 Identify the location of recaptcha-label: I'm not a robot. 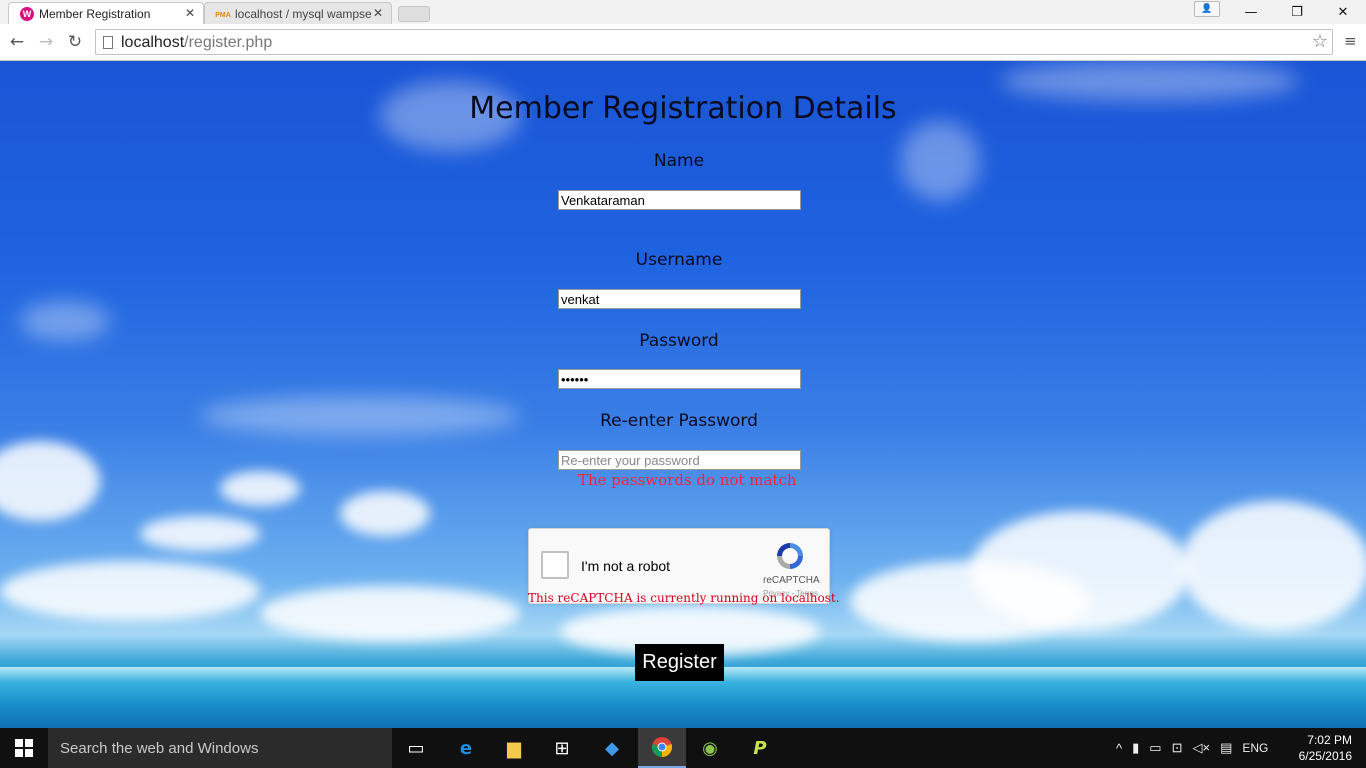
(626, 566).